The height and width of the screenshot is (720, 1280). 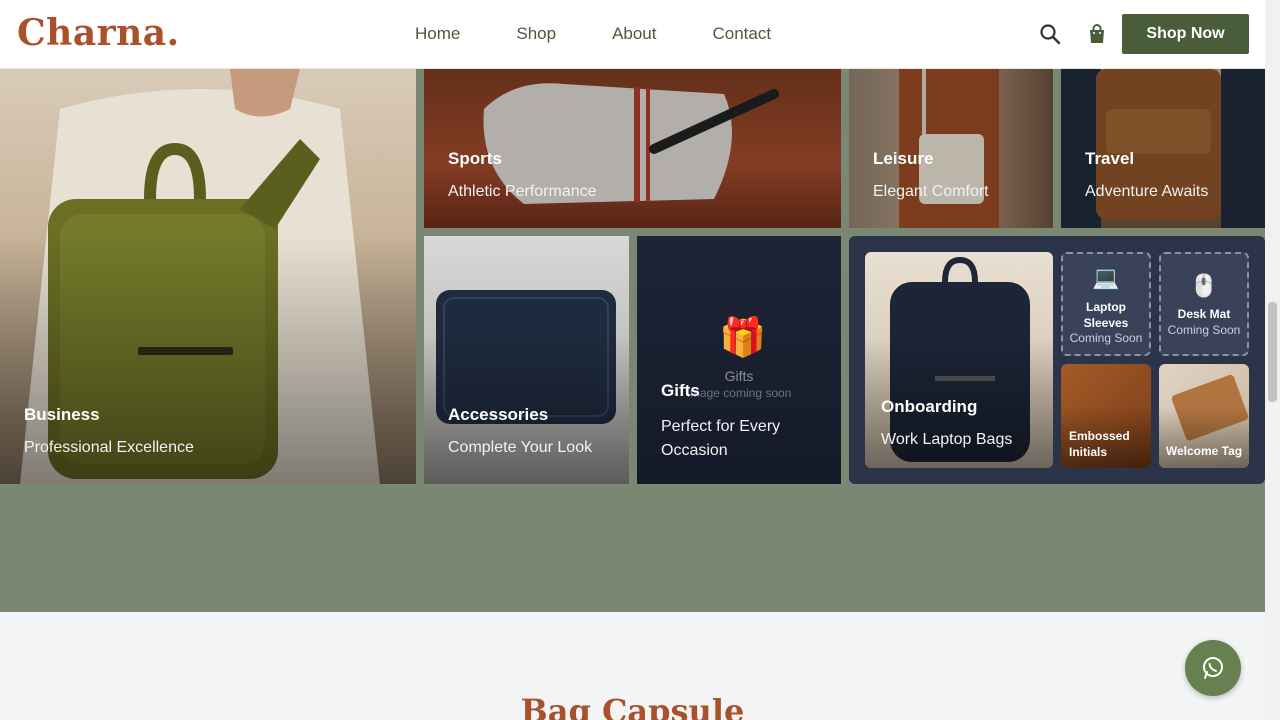 I want to click on tile-title: Leisure, so click(x=903, y=158).